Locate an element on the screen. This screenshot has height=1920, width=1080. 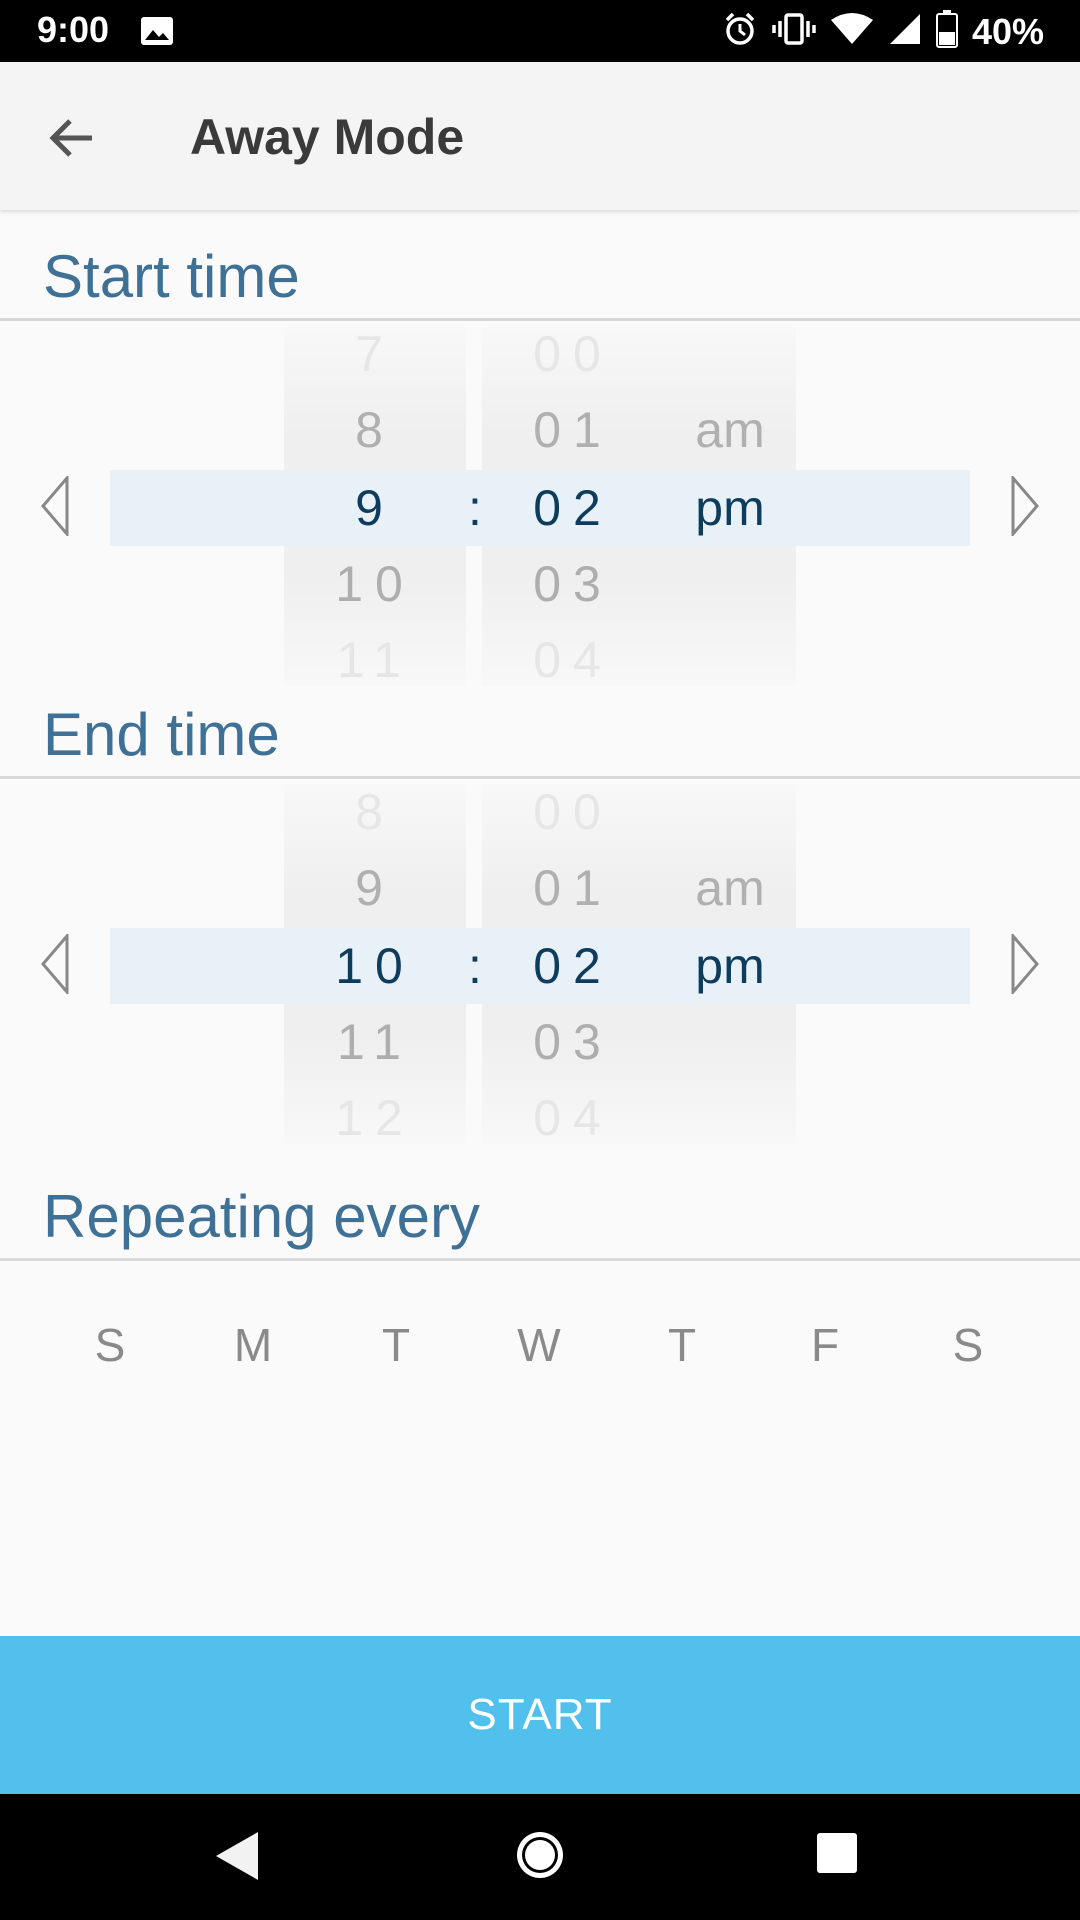
nav-recents-icon is located at coordinates (837, 1855).